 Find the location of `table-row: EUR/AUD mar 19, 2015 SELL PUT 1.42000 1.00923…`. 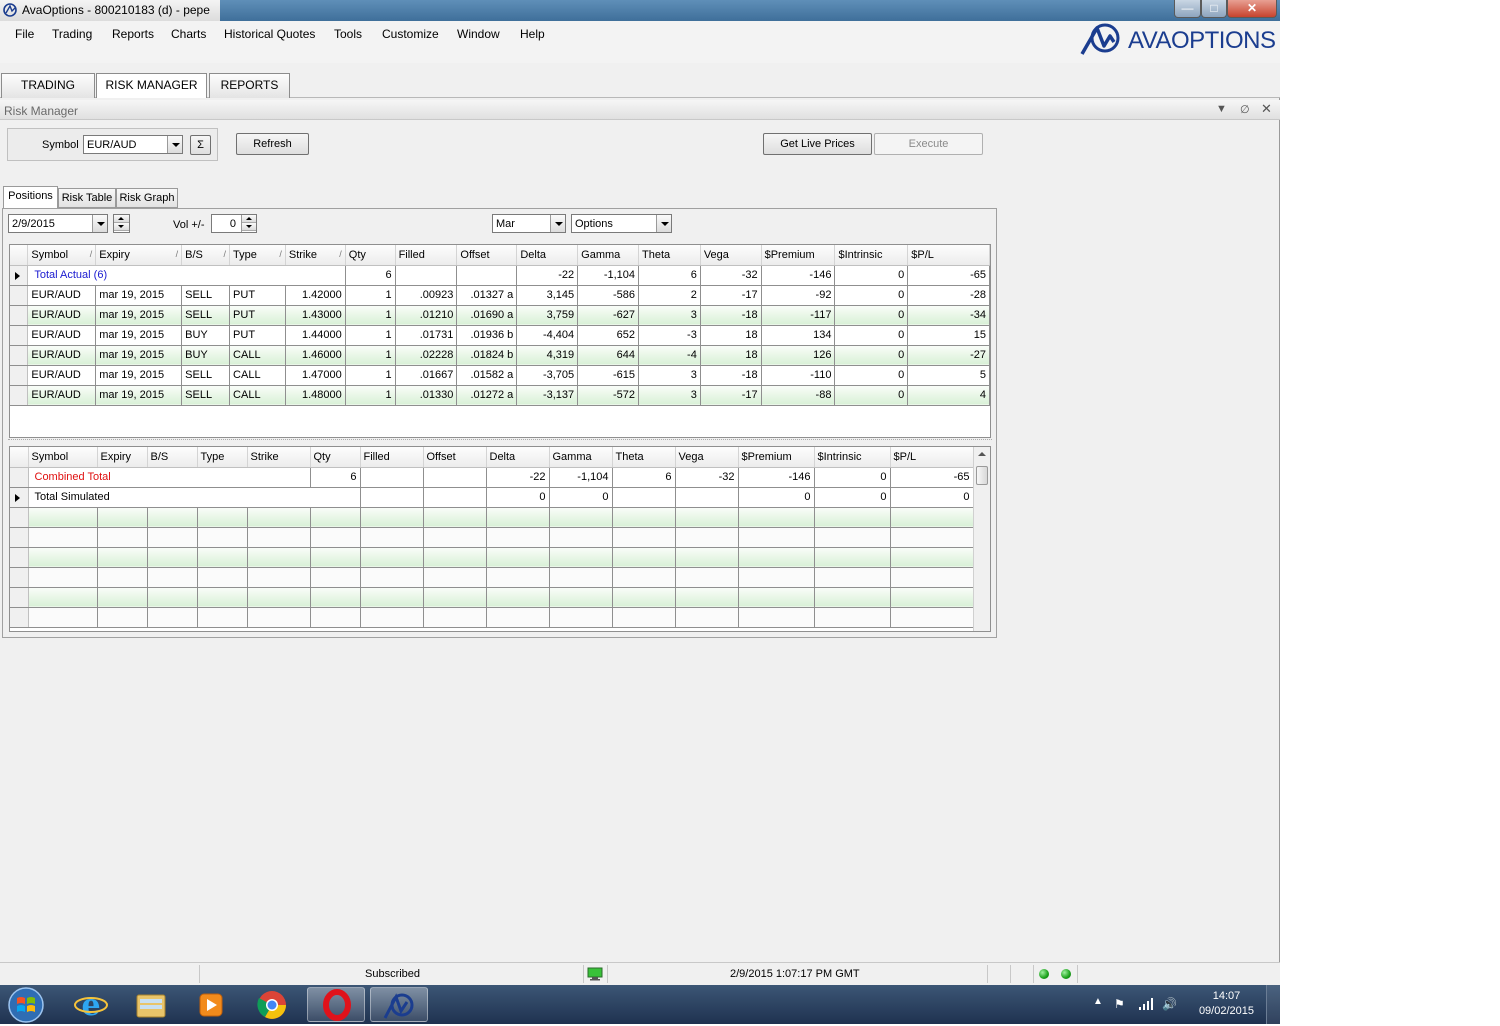

table-row: EUR/AUD mar 19, 2015 SELL PUT 1.42000 1.00923… is located at coordinates (500, 295).